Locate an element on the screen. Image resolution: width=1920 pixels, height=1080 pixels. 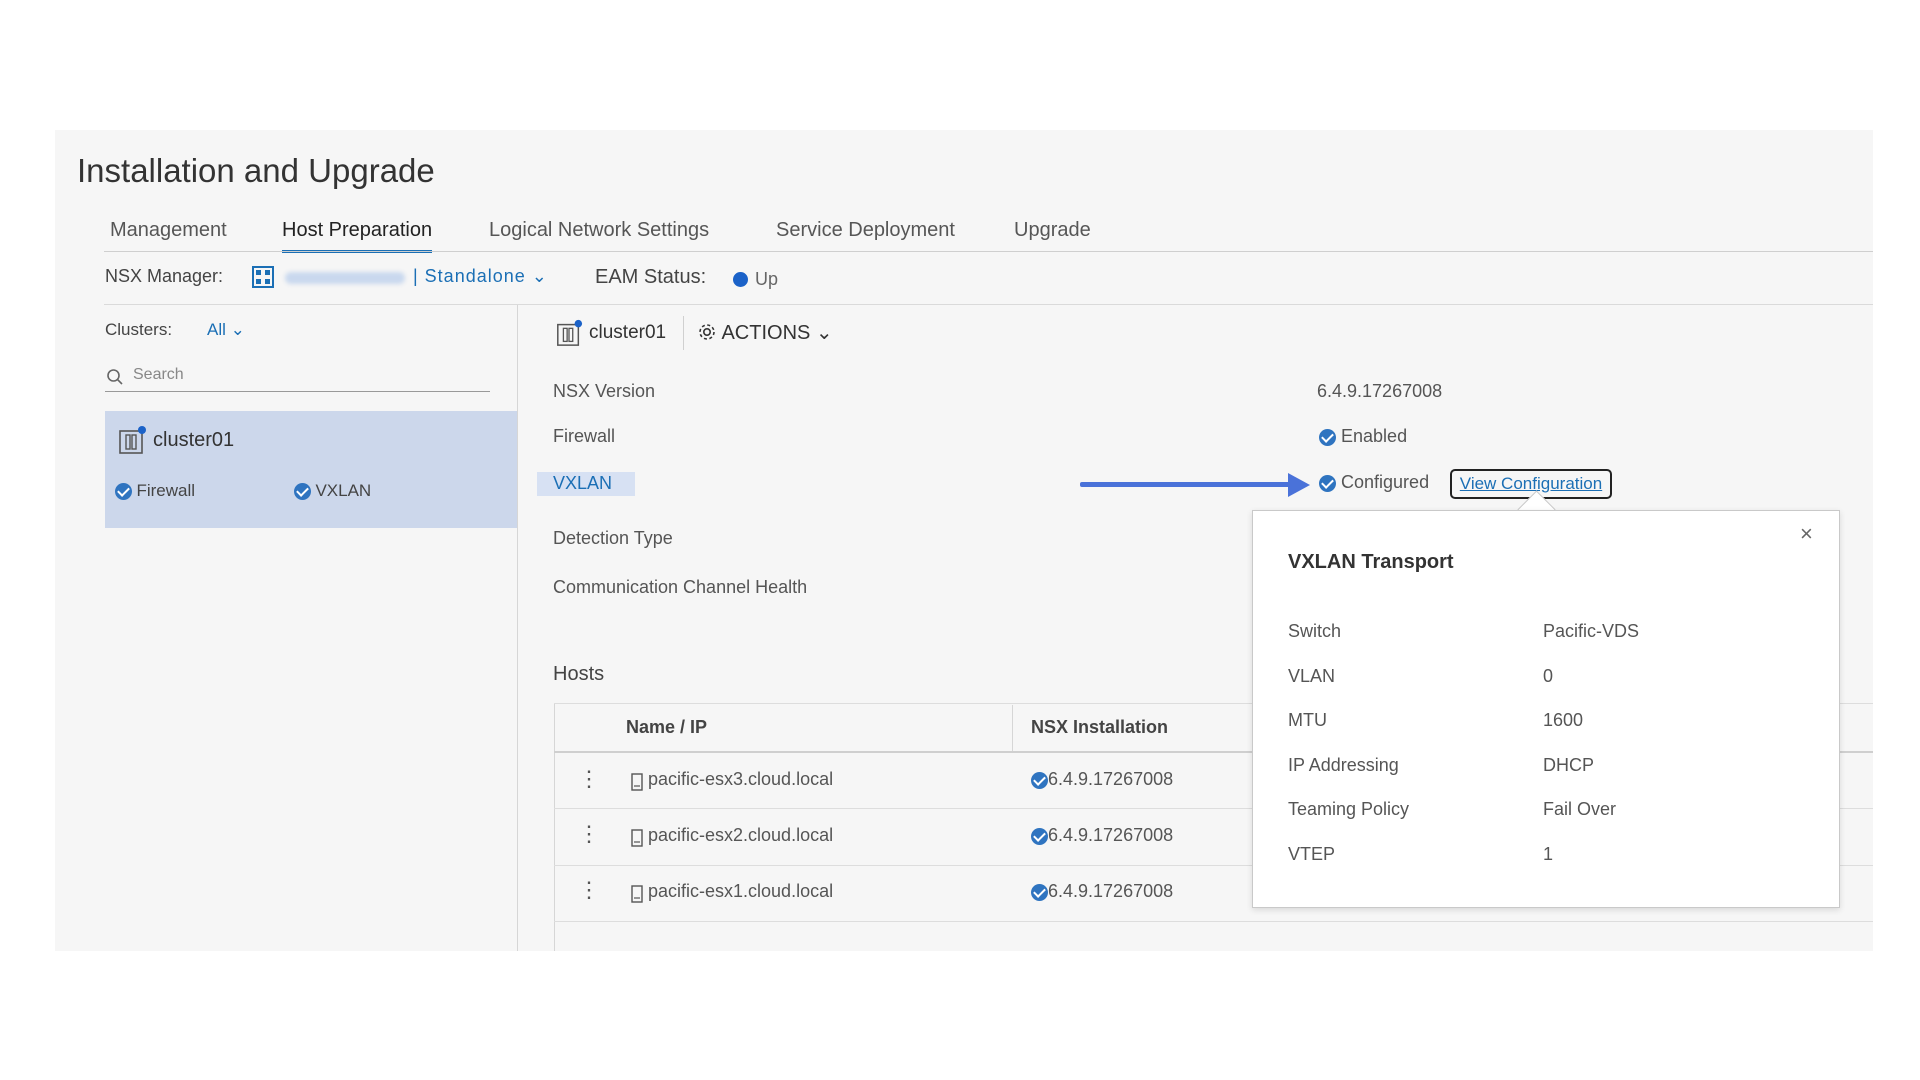
firewall-label: Firewall is located at coordinates (584, 436).